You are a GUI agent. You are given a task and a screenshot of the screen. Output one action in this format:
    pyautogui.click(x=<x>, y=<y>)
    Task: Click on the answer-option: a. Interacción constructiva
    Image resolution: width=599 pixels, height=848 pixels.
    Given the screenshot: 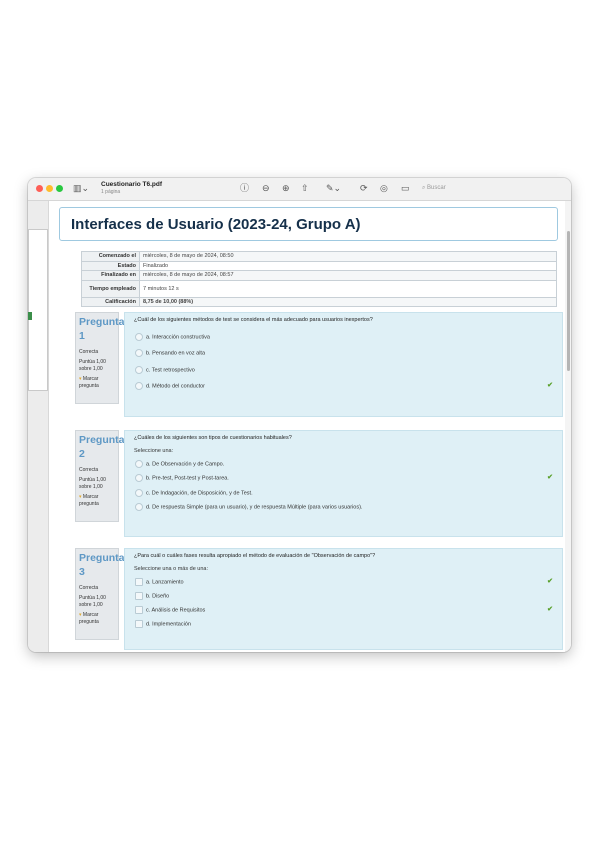 What is the action you would take?
    pyautogui.click(x=172, y=337)
    